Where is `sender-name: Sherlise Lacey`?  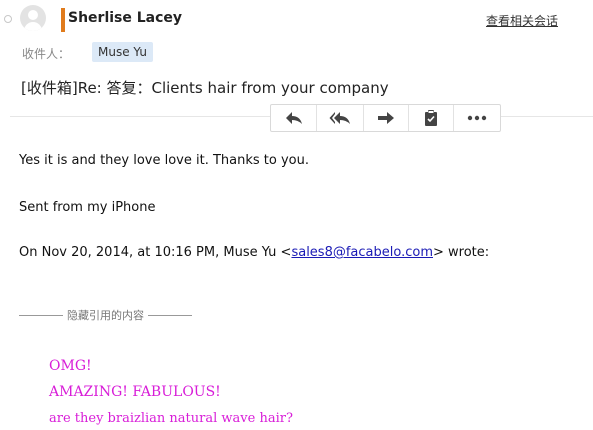 sender-name: Sherlise Lacey is located at coordinates (125, 18).